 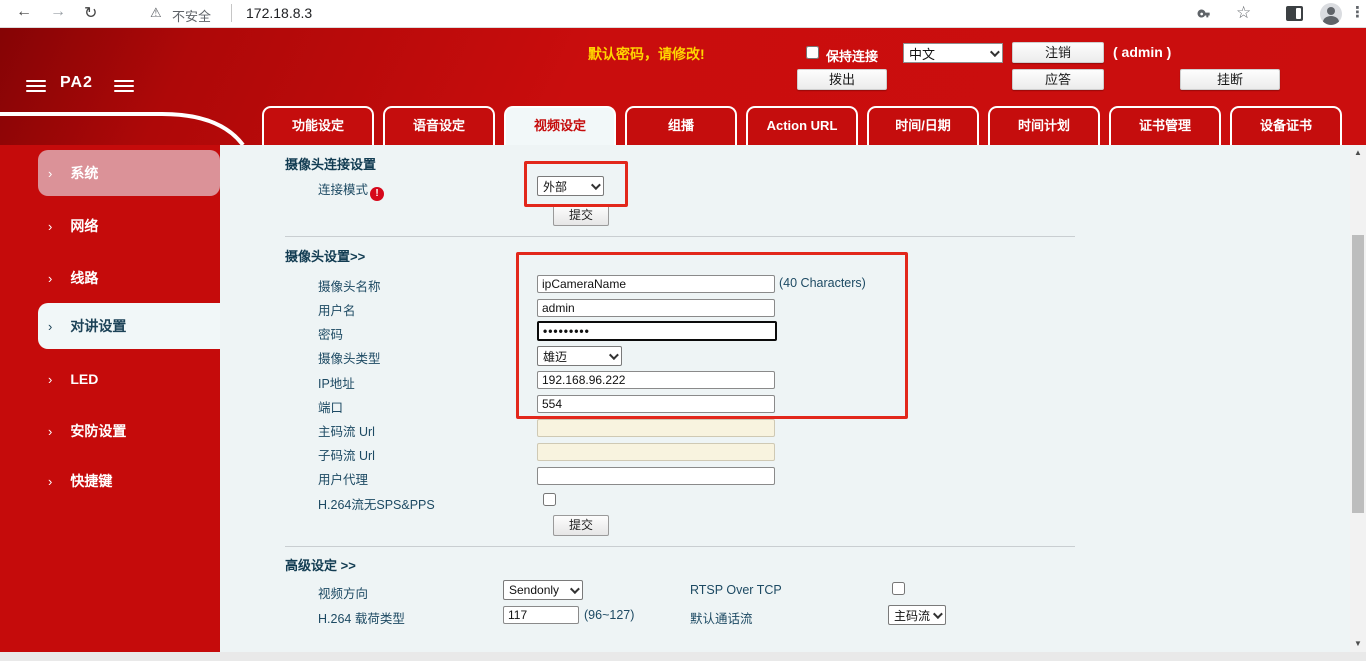 What do you see at coordinates (36, 86) in the screenshot?
I see `hamburger-left-icon` at bounding box center [36, 86].